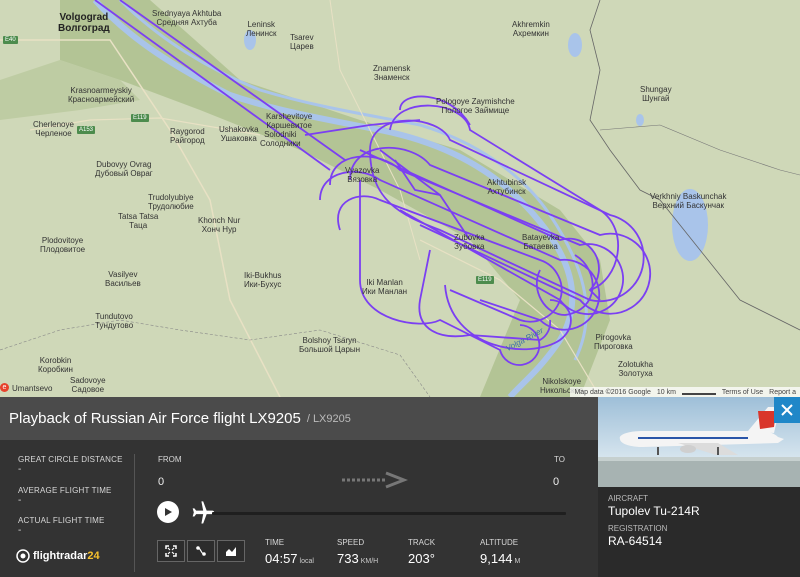 The image size is (800, 577). I want to click on city-label: Batayevka Батаевка, so click(541, 242).